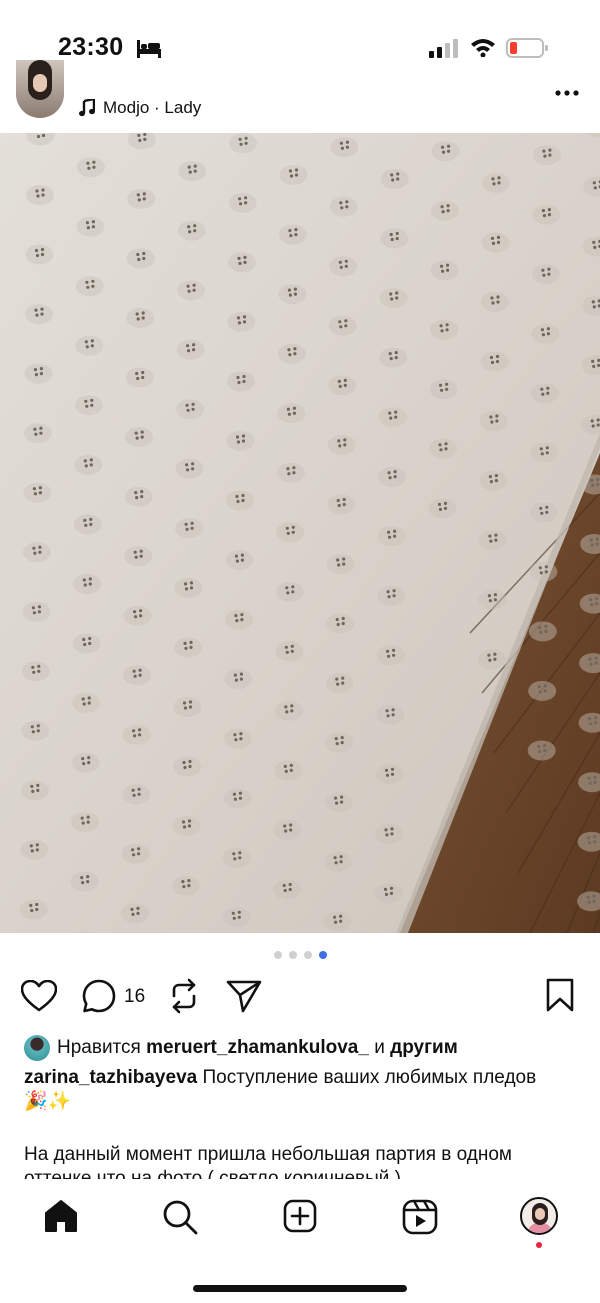 This screenshot has width=600, height=1303. I want to click on signal-icon, so click(443, 48).